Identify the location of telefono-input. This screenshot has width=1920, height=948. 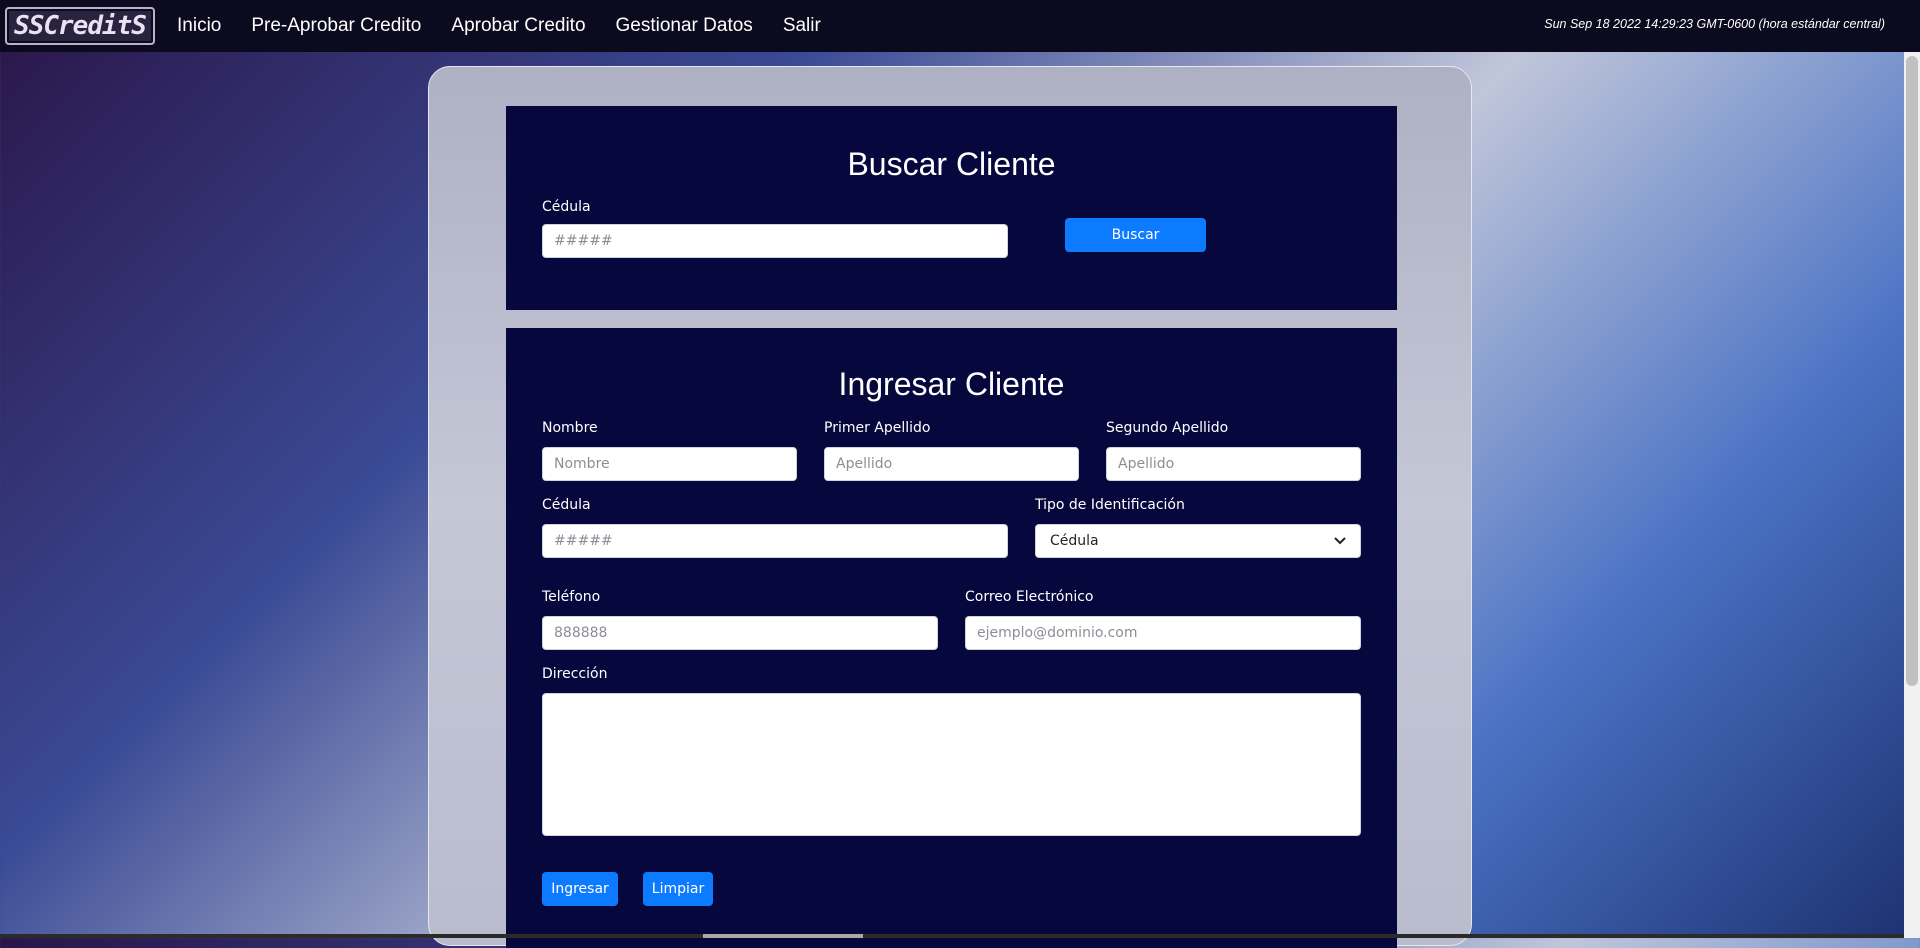
(740, 633).